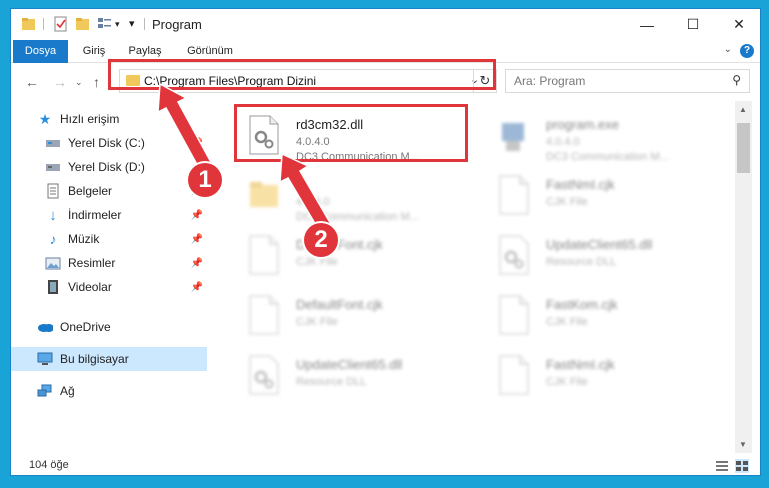  What do you see at coordinates (245, 157) in the screenshot?
I see `annotation-arrows` at bounding box center [245, 157].